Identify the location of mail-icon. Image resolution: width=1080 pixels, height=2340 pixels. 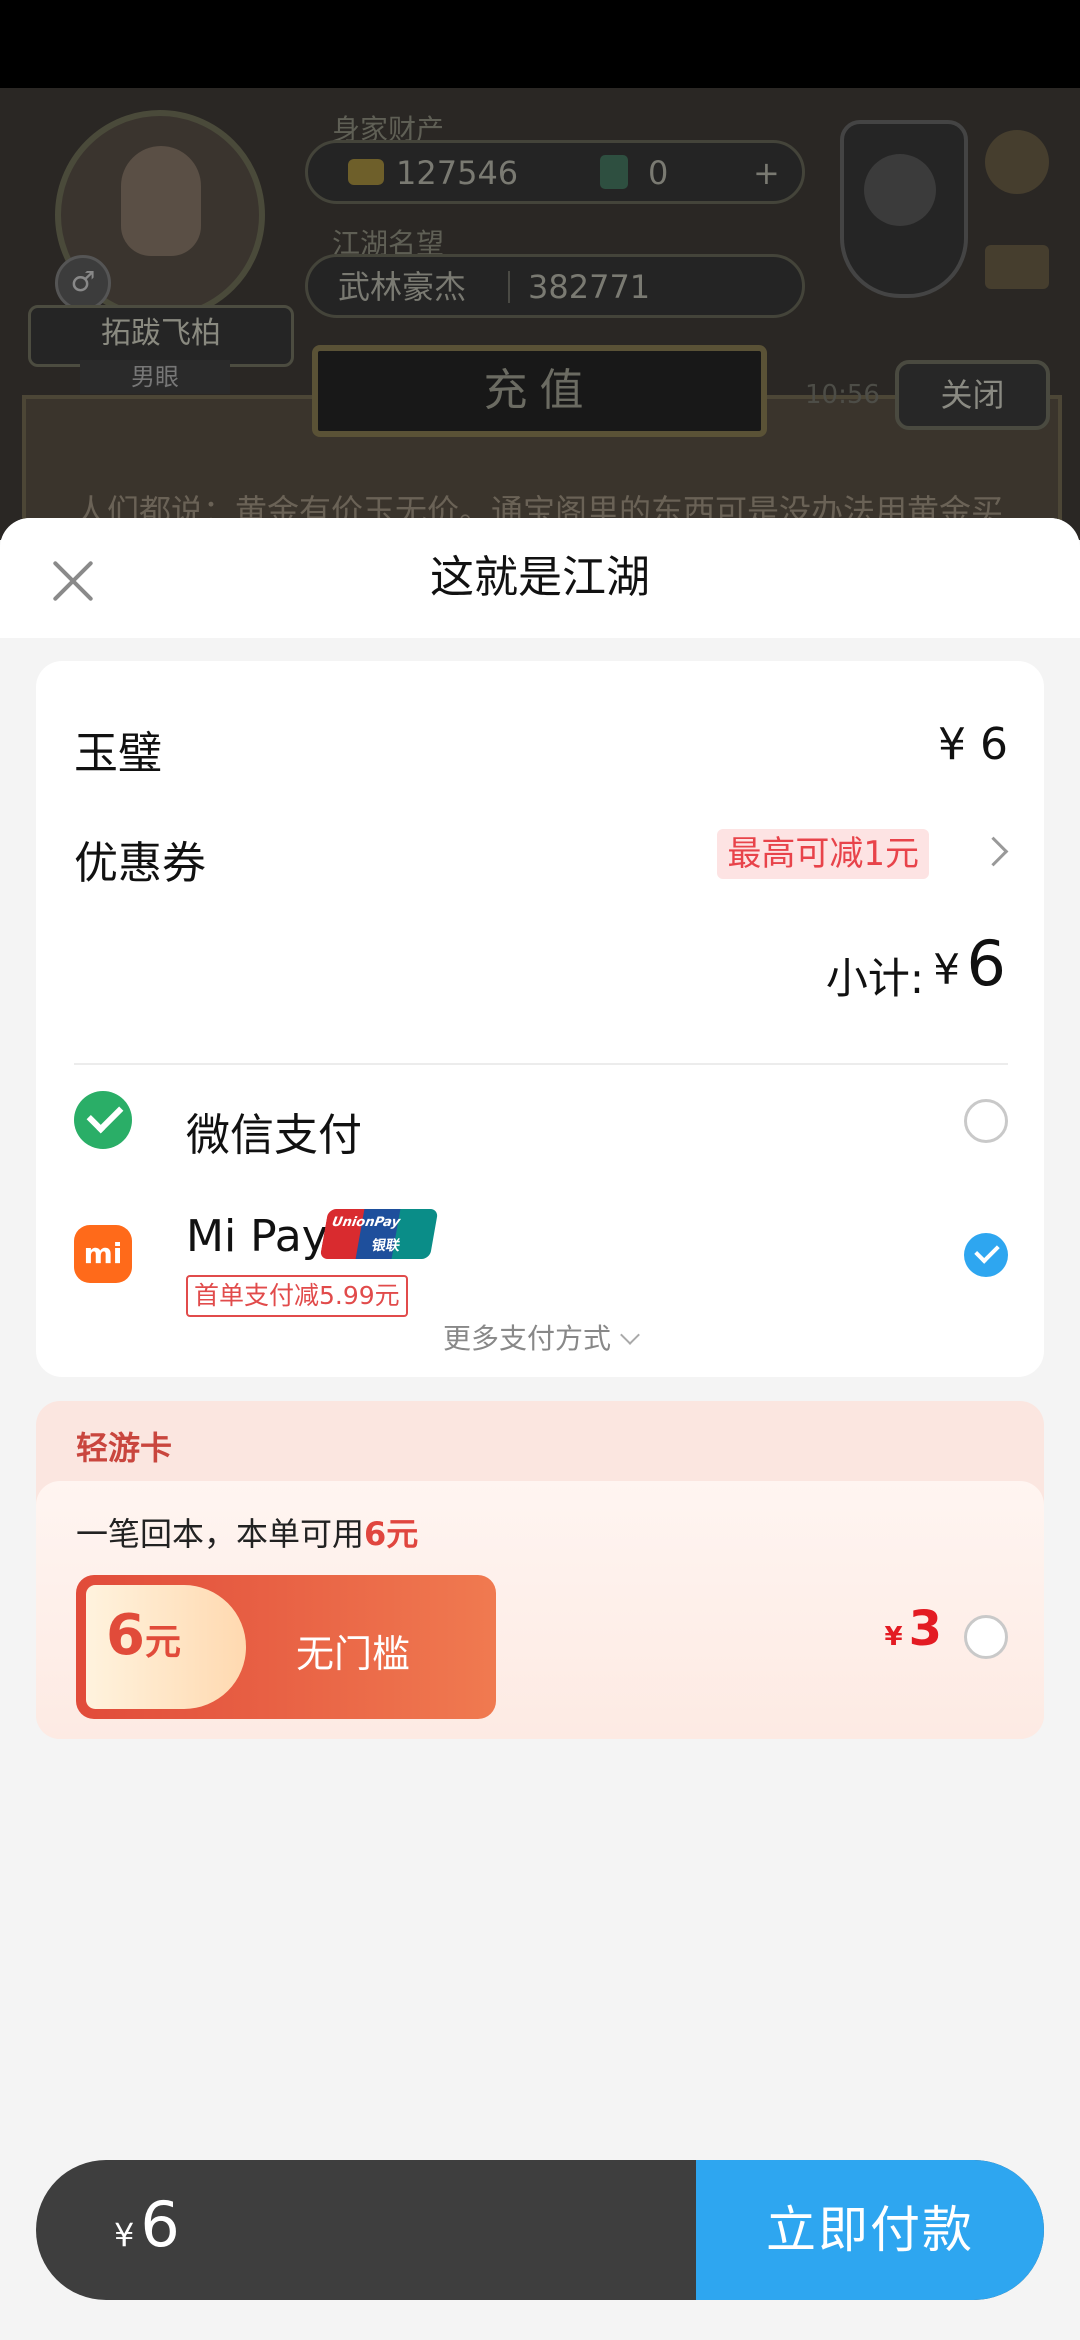
(1017, 267).